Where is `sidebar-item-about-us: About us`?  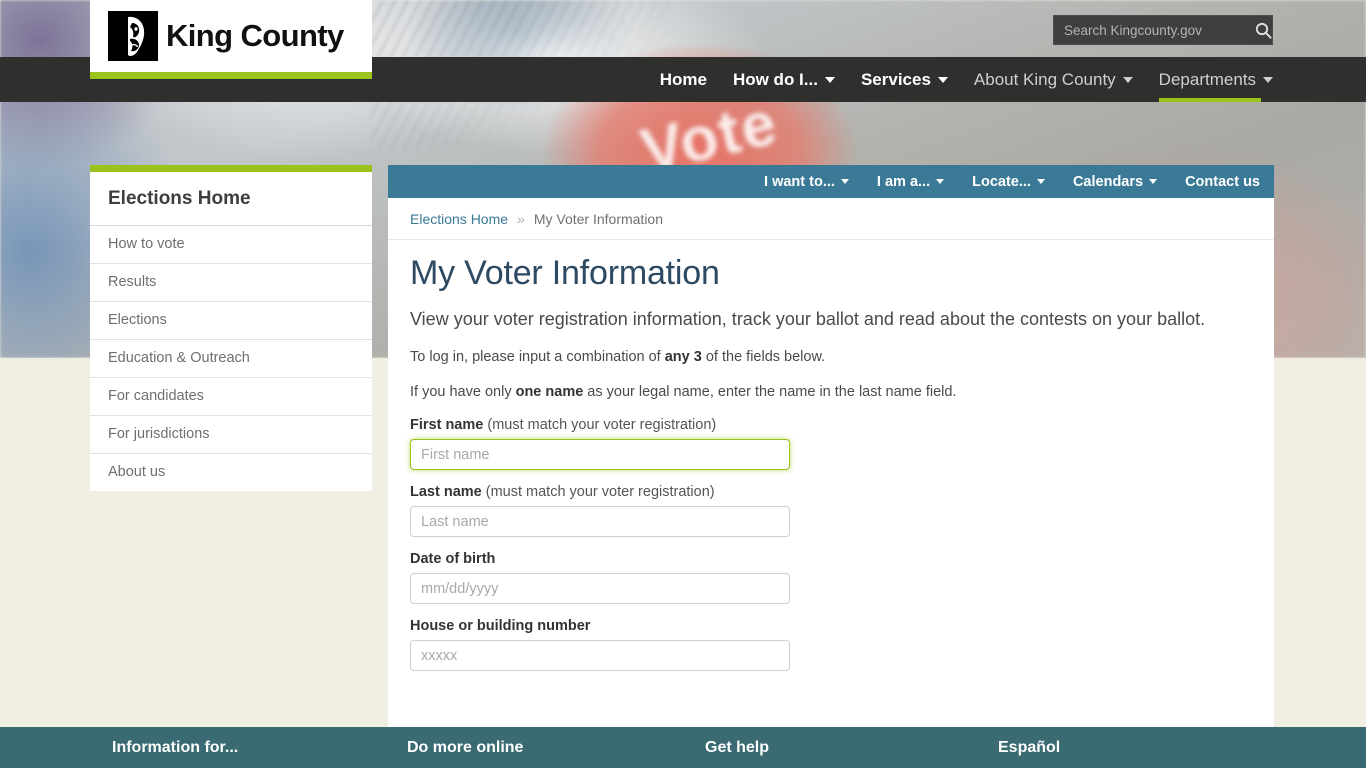
sidebar-item-about-us: About us is located at coordinates (231, 472).